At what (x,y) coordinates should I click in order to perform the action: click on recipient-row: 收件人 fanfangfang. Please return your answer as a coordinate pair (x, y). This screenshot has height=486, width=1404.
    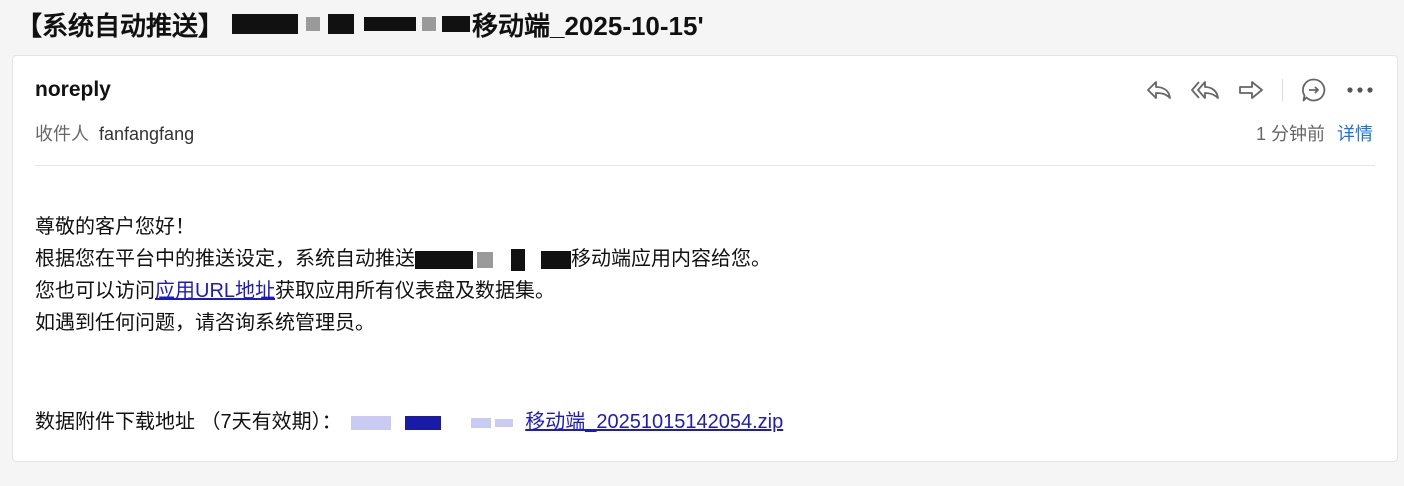
    Looking at the image, I should click on (114, 133).